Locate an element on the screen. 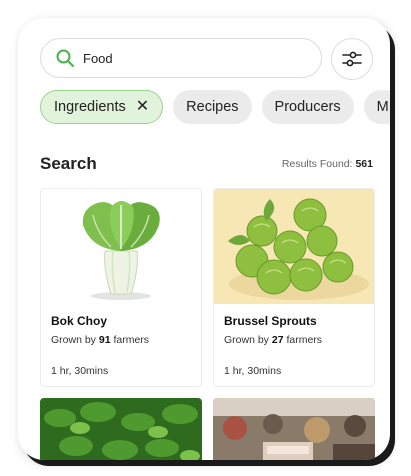 Image resolution: width=411 pixels, height=476 pixels. card-title: Brussel Sprouts is located at coordinates (270, 321).